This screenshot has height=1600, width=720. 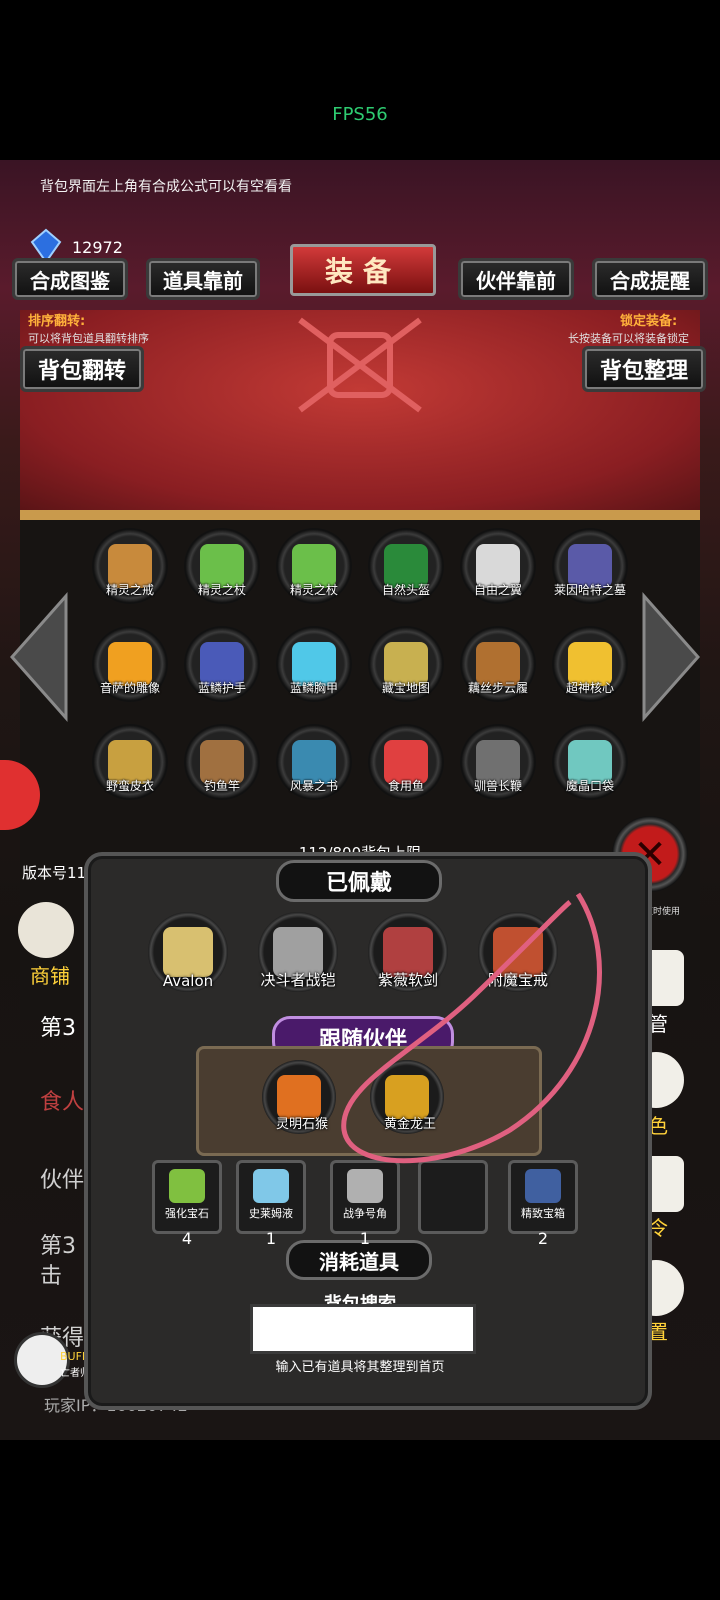 I want to click on inventory-slot: 魔晶口袋, so click(x=590, y=762).